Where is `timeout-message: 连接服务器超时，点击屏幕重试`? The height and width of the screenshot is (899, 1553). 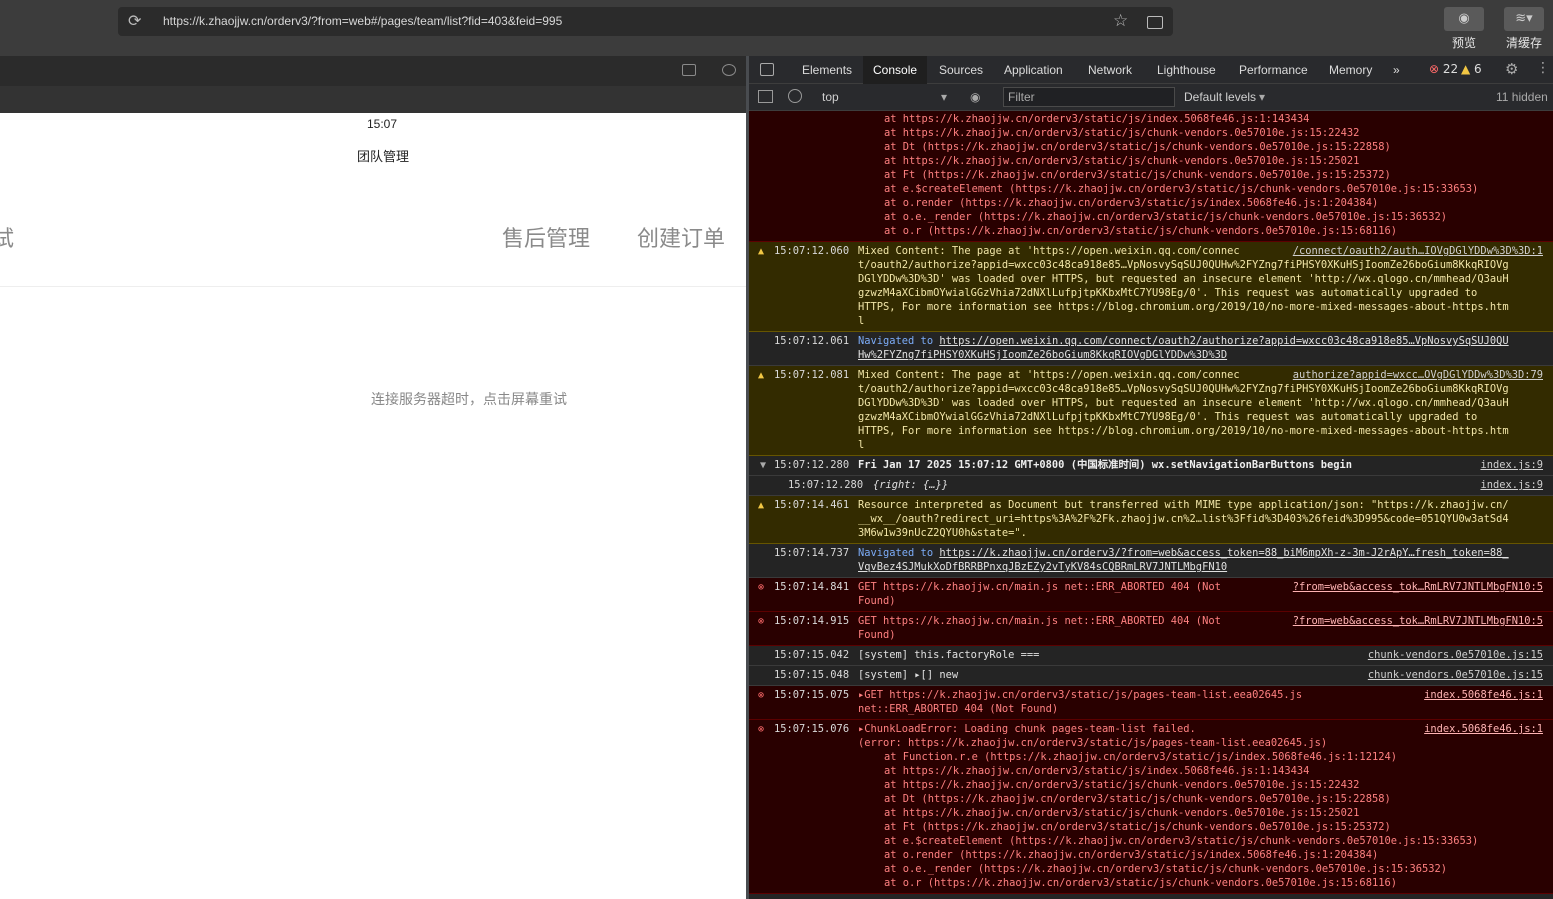
timeout-message: 连接服务器超时，点击屏幕重试 is located at coordinates (469, 399).